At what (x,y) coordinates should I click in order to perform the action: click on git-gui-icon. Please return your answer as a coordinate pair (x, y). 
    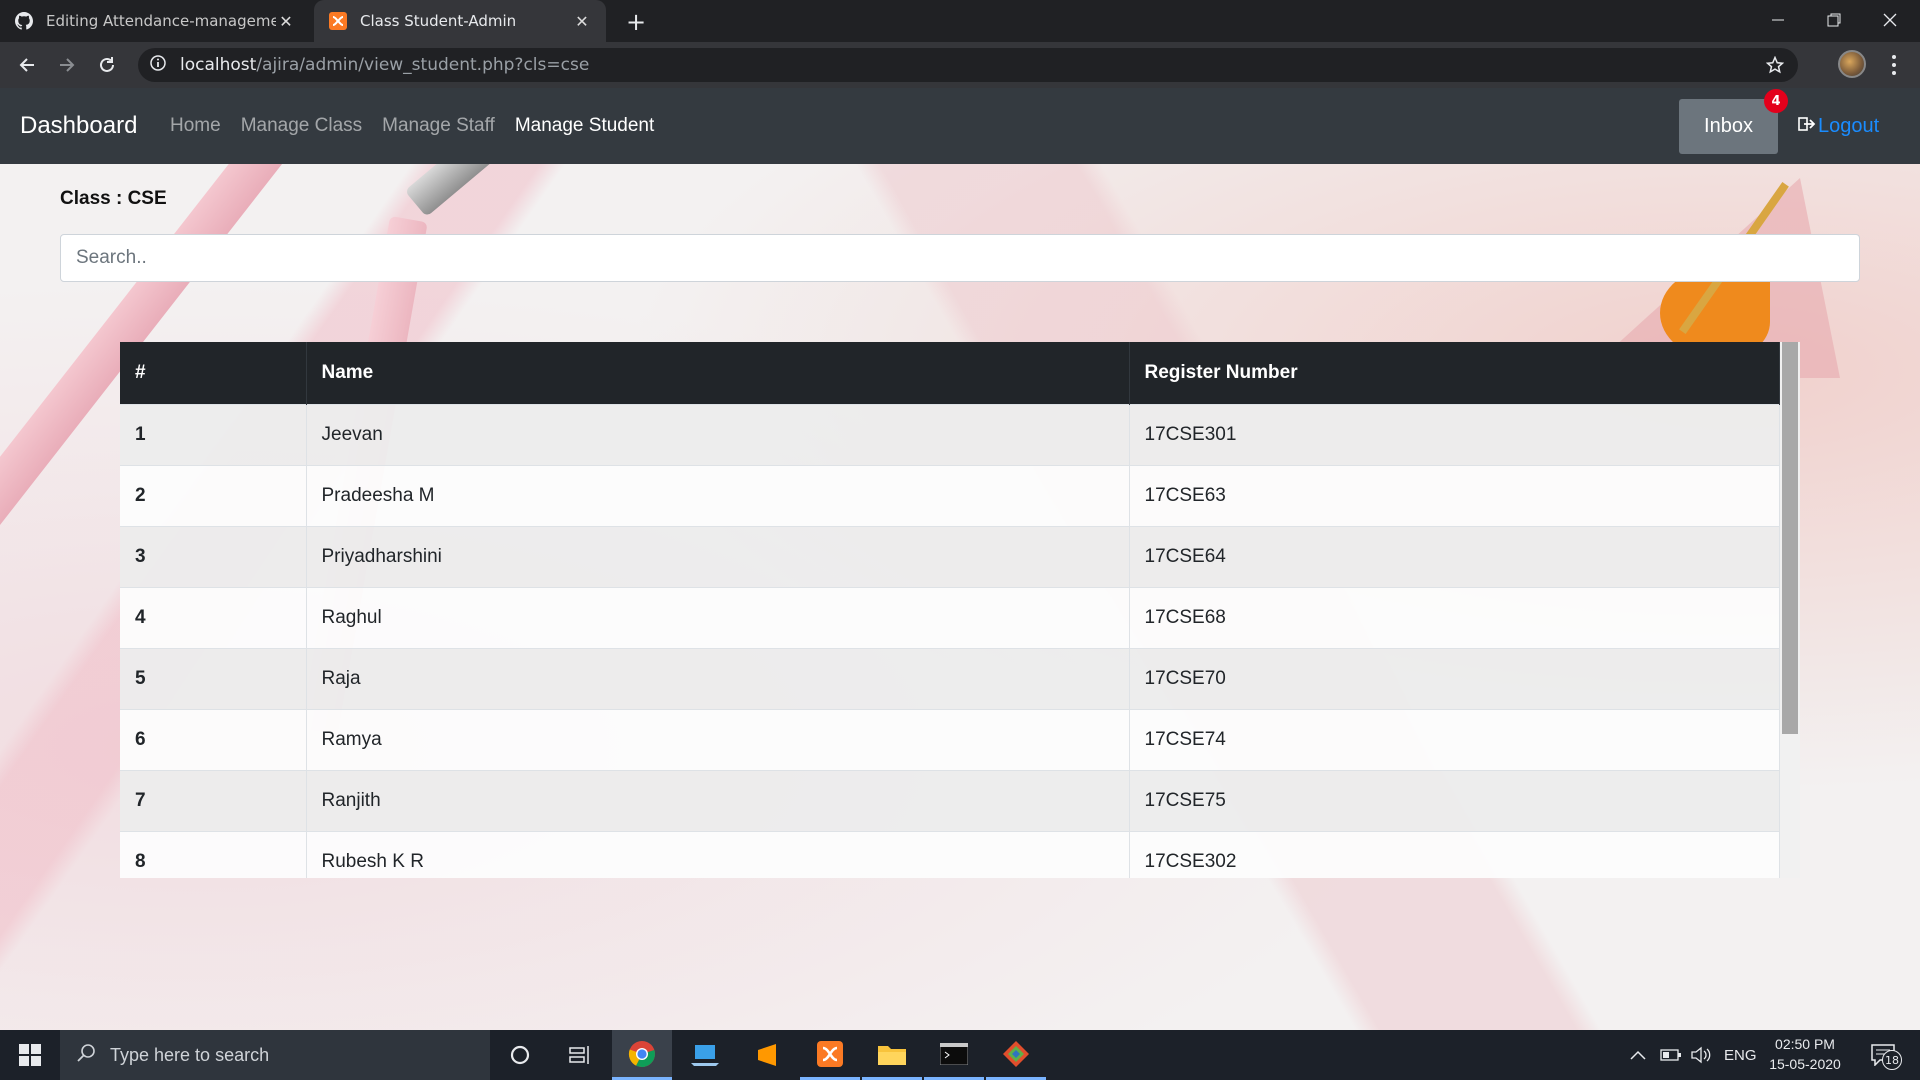
    Looking at the image, I should click on (1016, 1055).